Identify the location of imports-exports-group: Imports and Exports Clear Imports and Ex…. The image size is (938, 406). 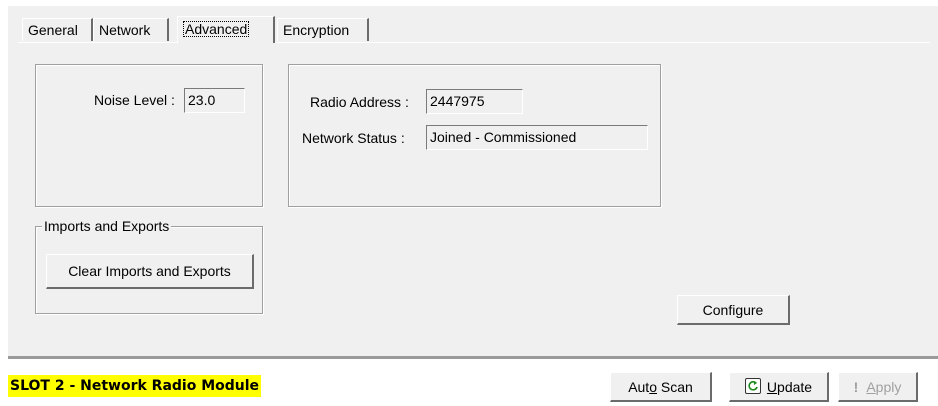
(149, 266).